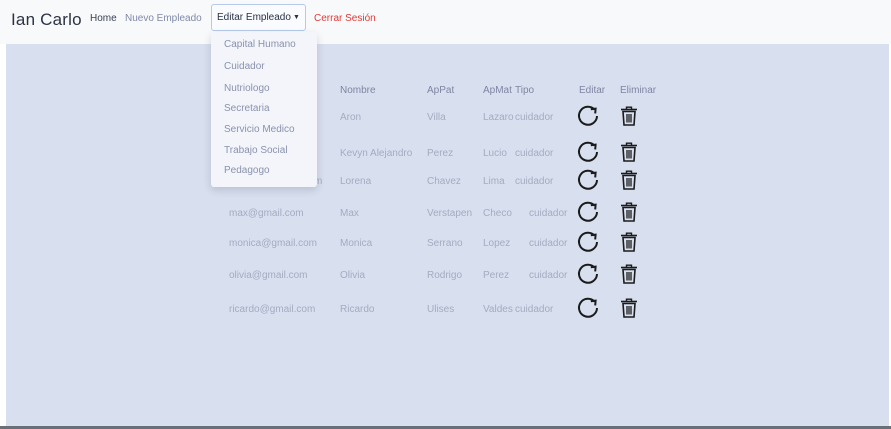 This screenshot has height=429, width=891. I want to click on dropdown-item-trabajo-social: Trabajo Social, so click(256, 150).